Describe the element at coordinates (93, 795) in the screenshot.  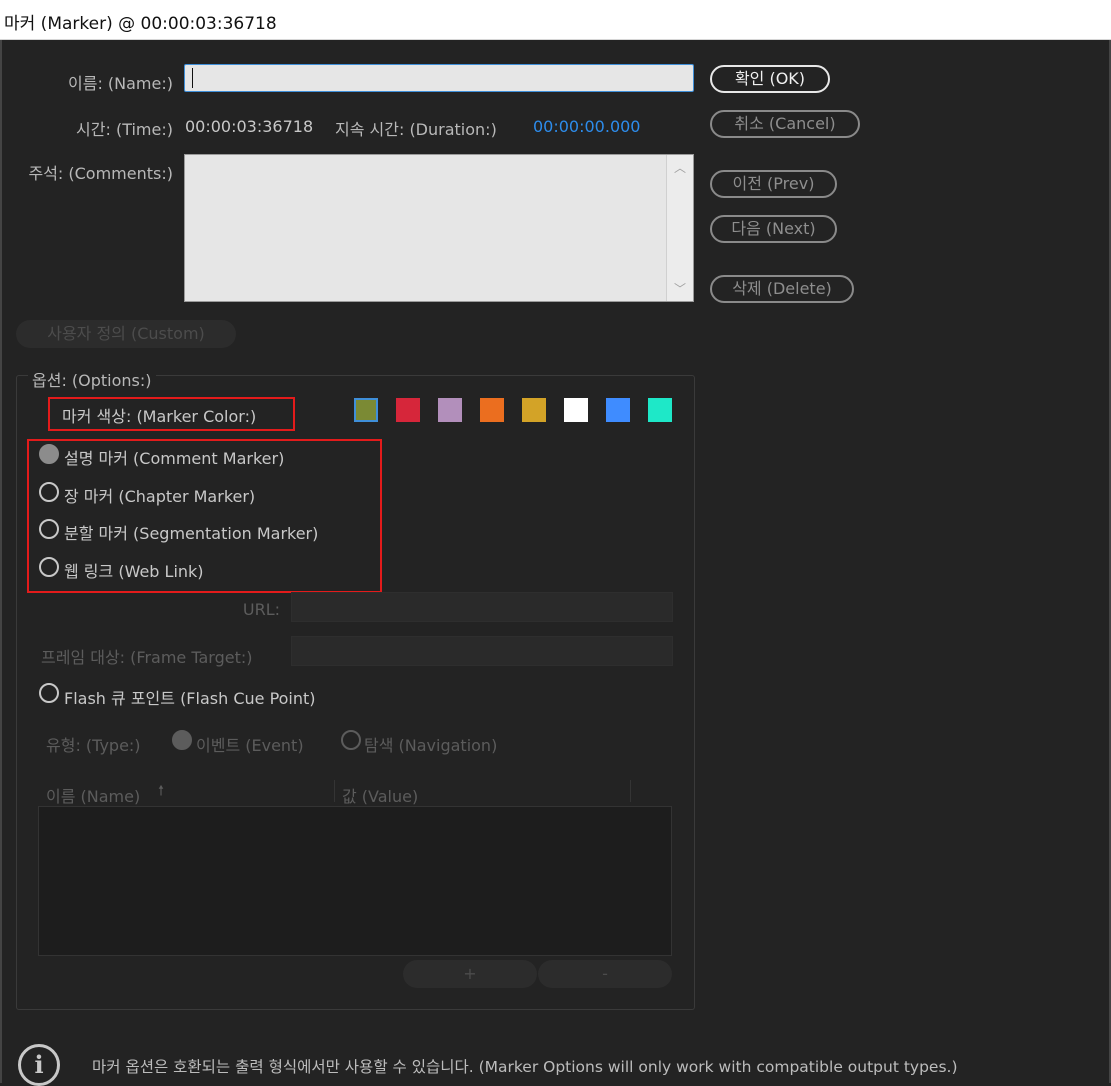
I see `table-header-name: 이름 (Name)` at that location.